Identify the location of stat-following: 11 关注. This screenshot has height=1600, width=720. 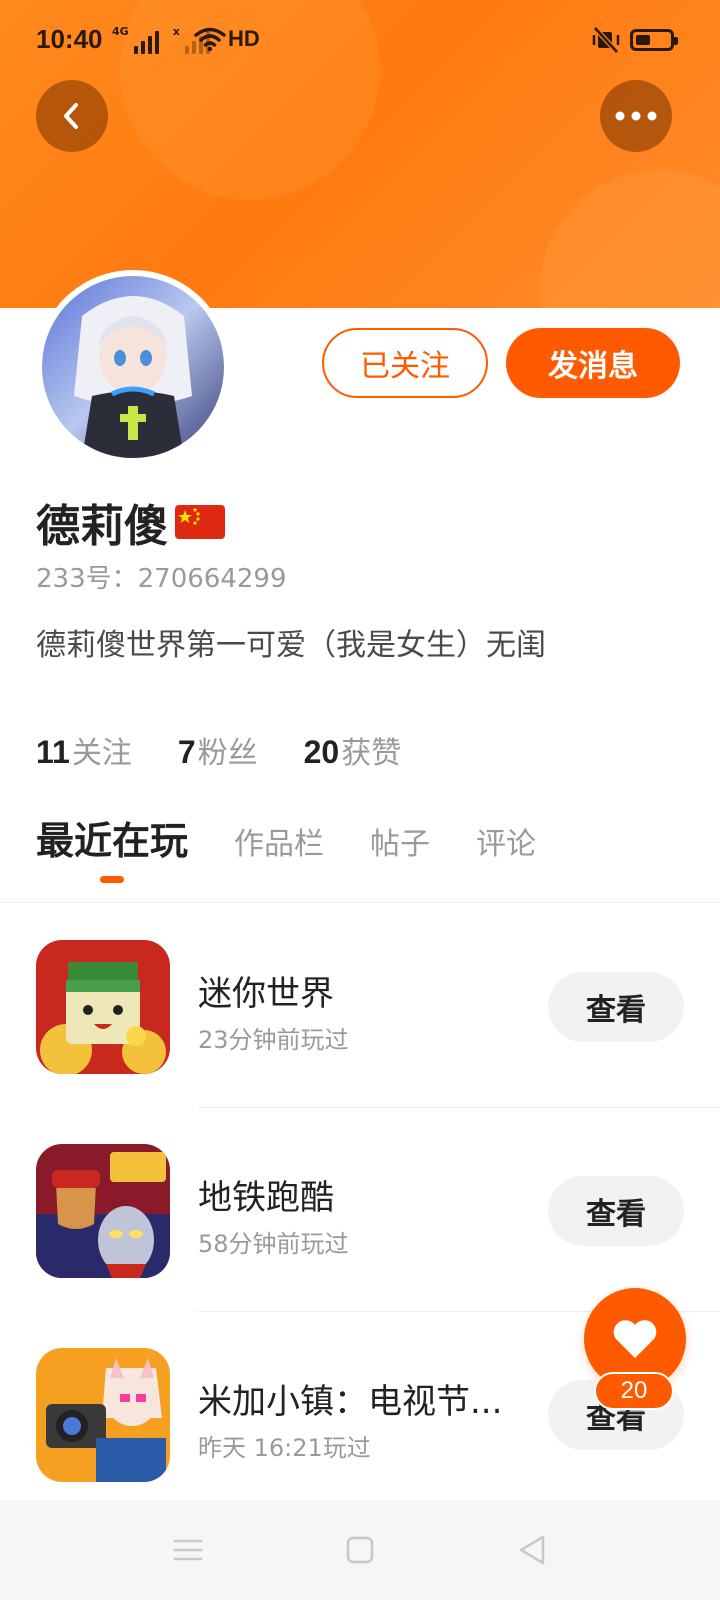
(84, 750).